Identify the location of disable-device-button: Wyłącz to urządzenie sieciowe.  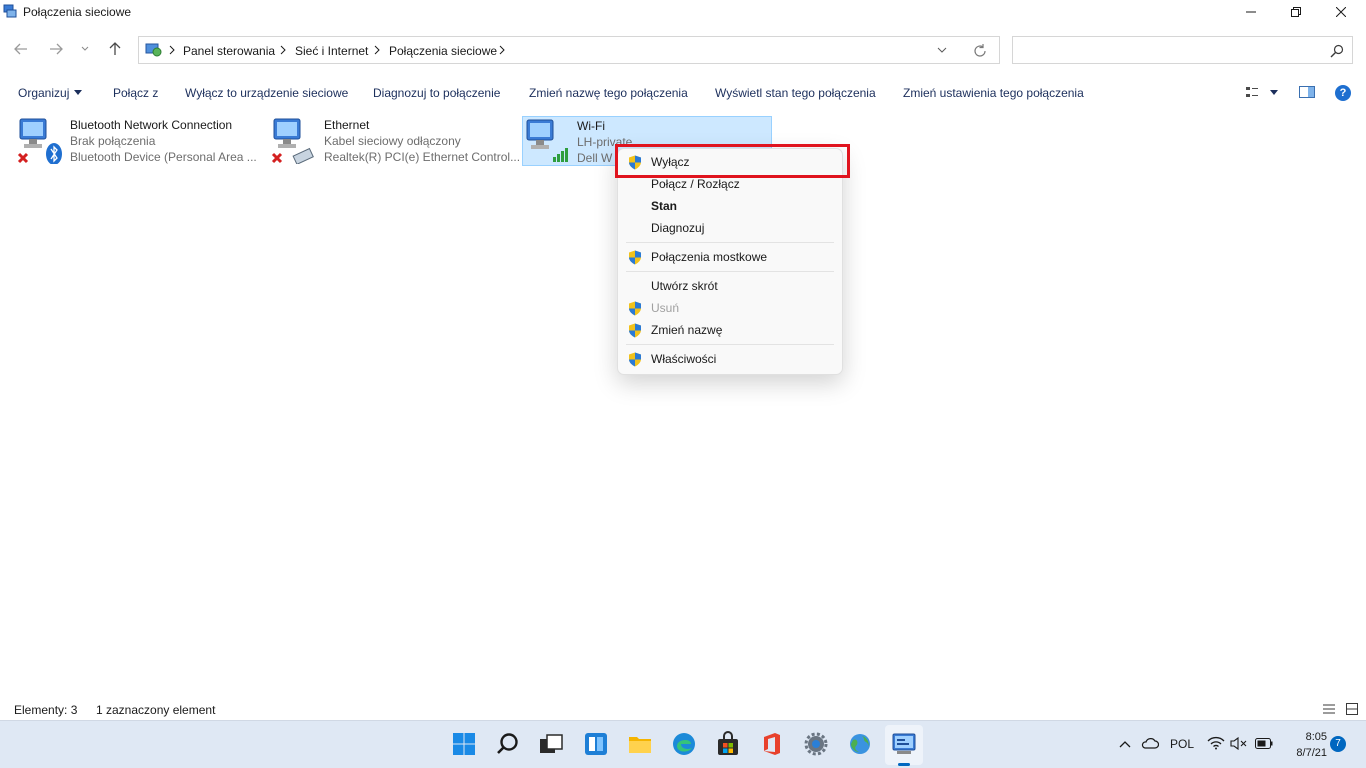
(266, 93).